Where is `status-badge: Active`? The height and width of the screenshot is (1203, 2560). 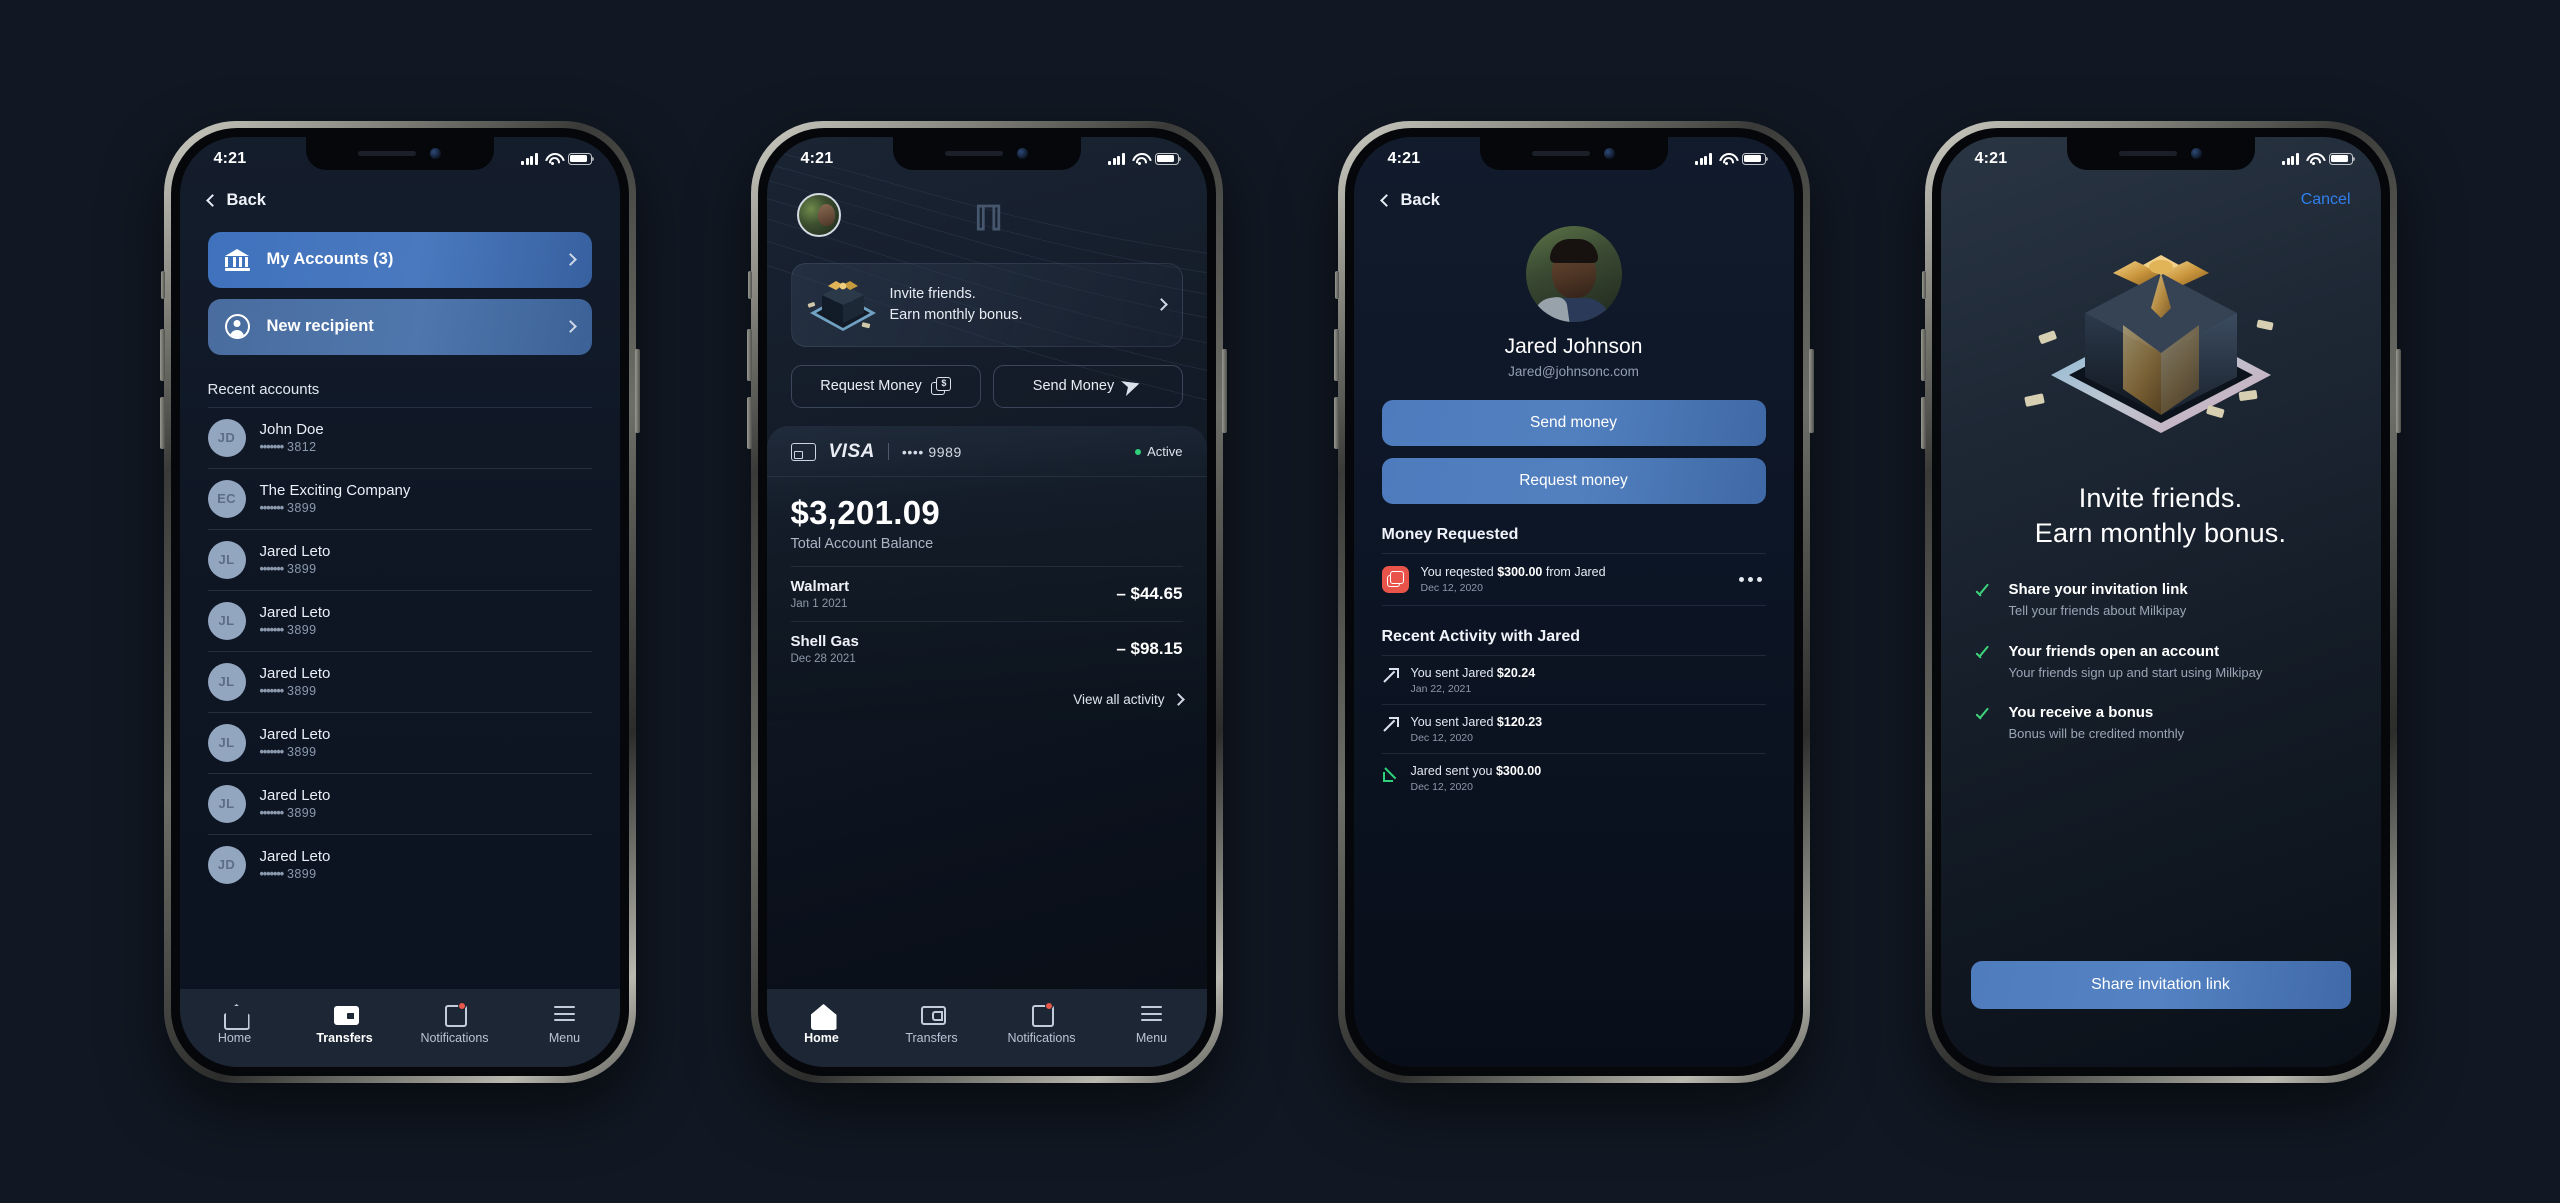
status-badge: Active is located at coordinates (1159, 451).